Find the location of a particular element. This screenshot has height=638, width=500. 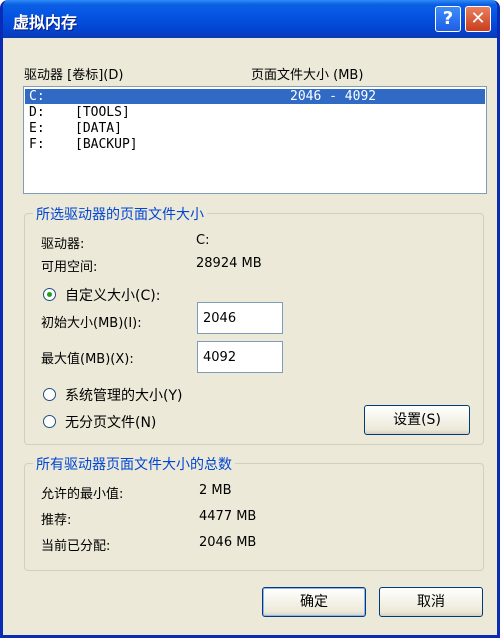

custom-size-radio is located at coordinates (49, 294).